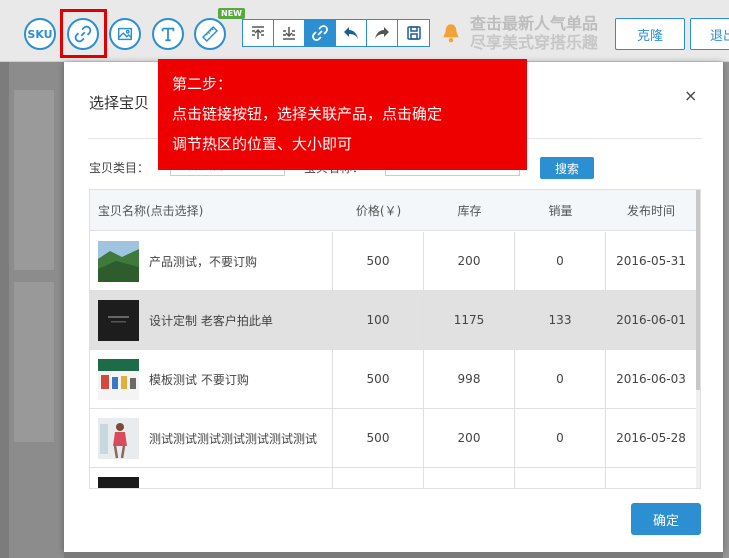  What do you see at coordinates (534, 23) in the screenshot?
I see `notice-line-1: 查击最新人气单品` at bounding box center [534, 23].